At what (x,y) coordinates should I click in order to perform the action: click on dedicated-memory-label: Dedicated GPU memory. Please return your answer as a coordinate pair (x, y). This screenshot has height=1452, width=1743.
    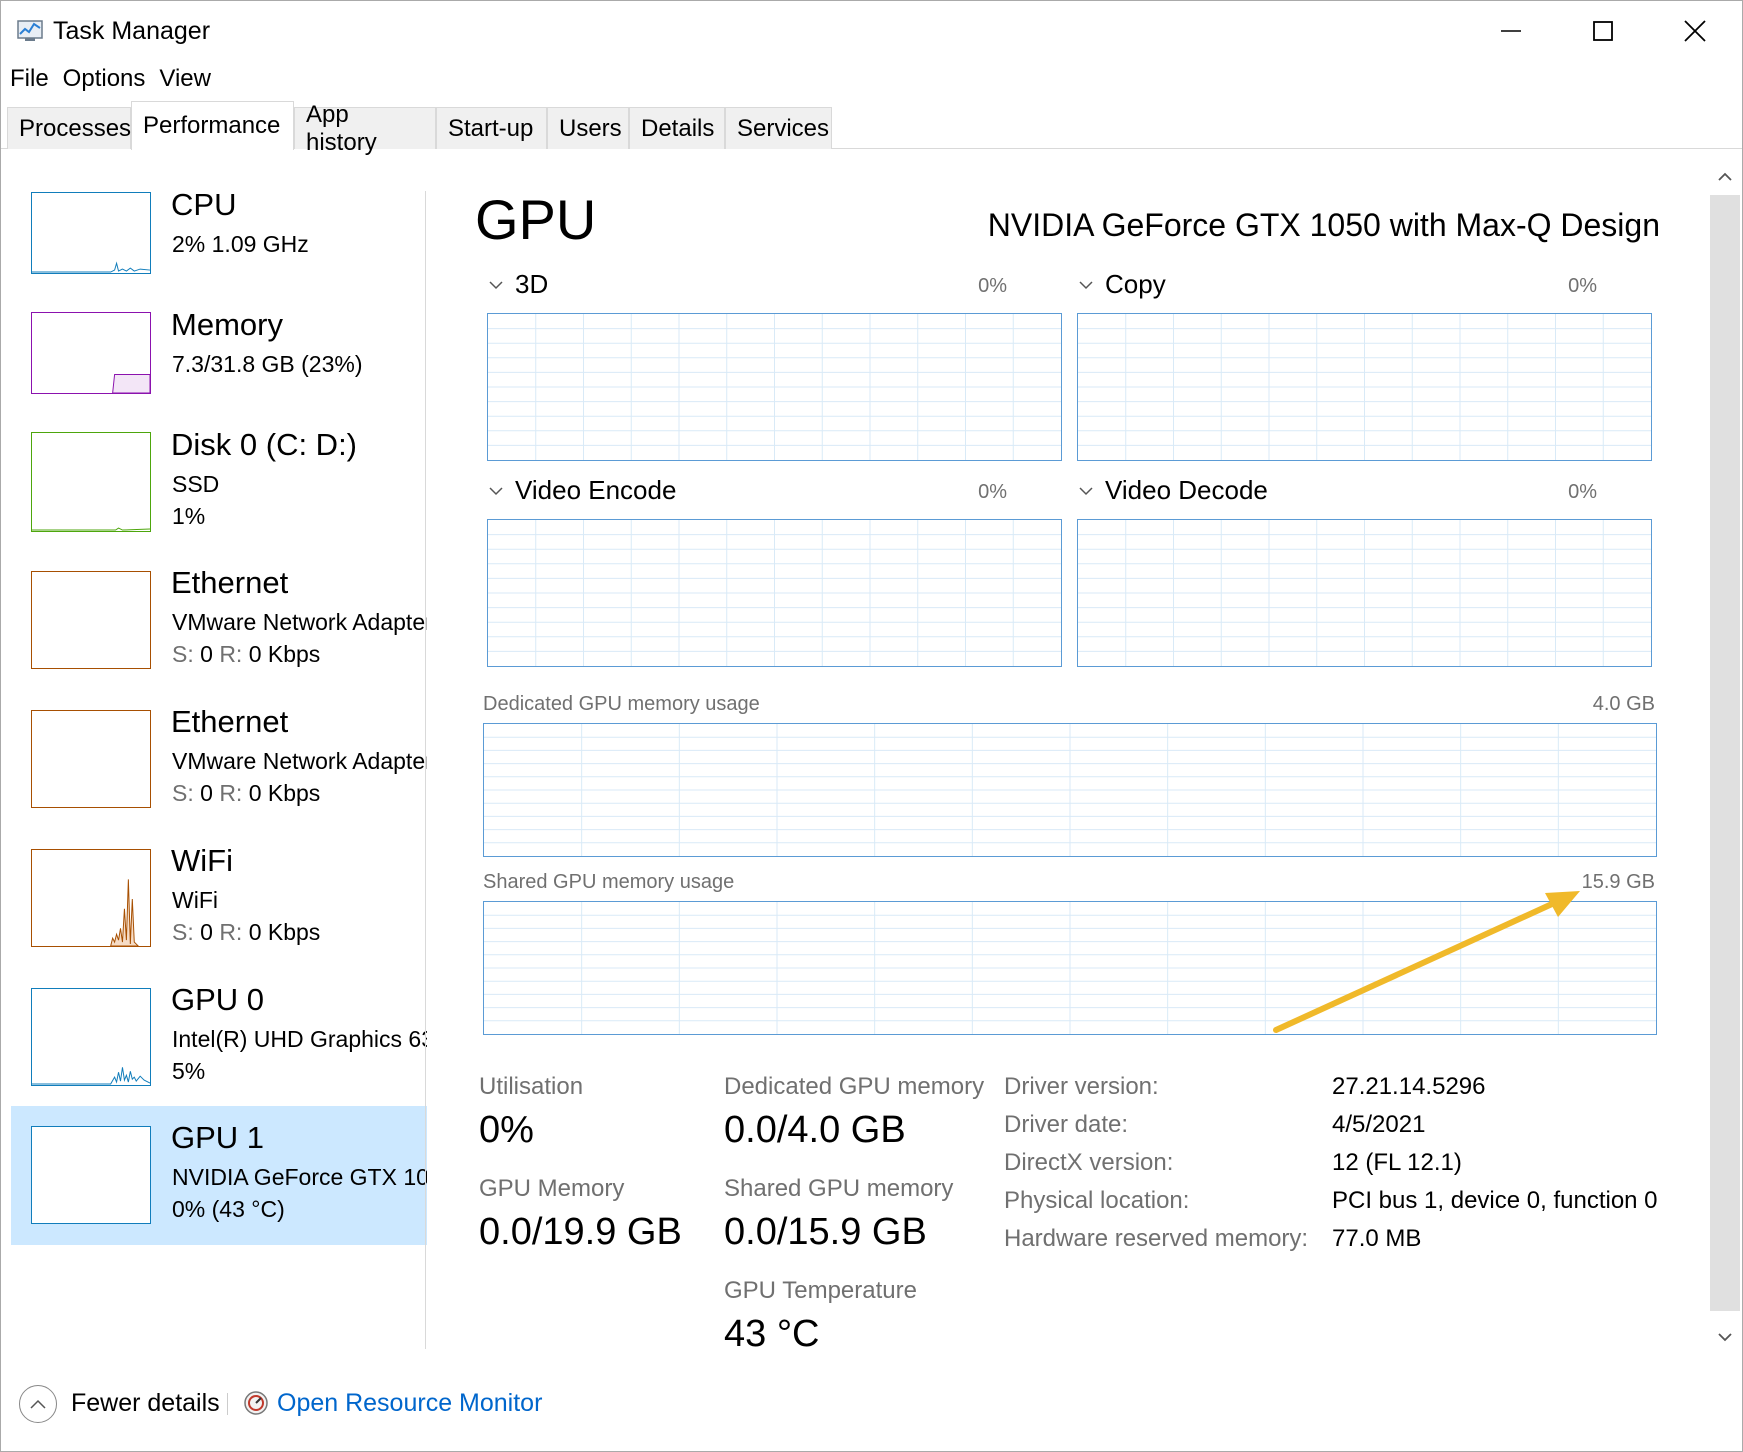
    Looking at the image, I should click on (854, 1086).